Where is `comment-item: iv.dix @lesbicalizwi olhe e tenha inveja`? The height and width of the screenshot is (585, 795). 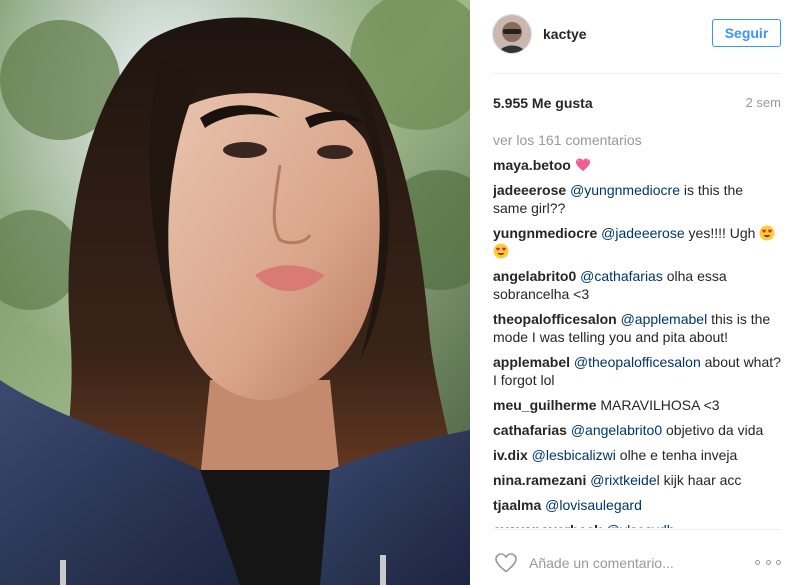
comment-item: iv.dix @lesbicalizwi olhe e tenha inveja is located at coordinates (637, 455).